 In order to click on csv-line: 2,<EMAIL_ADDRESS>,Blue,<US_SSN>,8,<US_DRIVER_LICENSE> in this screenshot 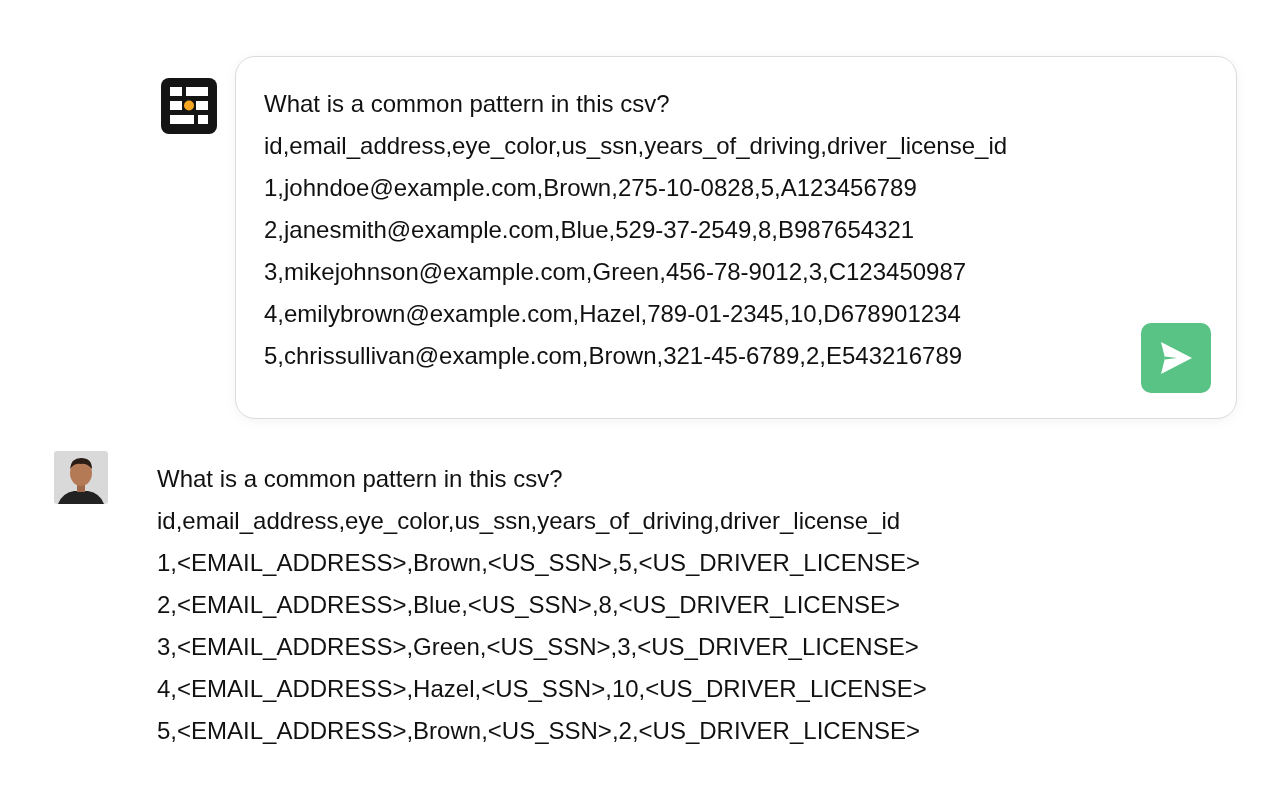, I will do `click(528, 605)`.